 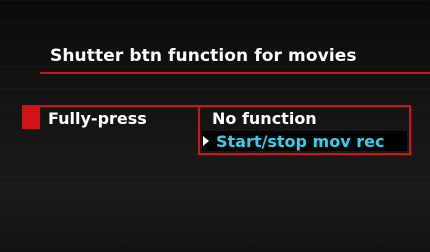 I want to click on menu-title: Shutter btn function for movies, so click(x=203, y=56).